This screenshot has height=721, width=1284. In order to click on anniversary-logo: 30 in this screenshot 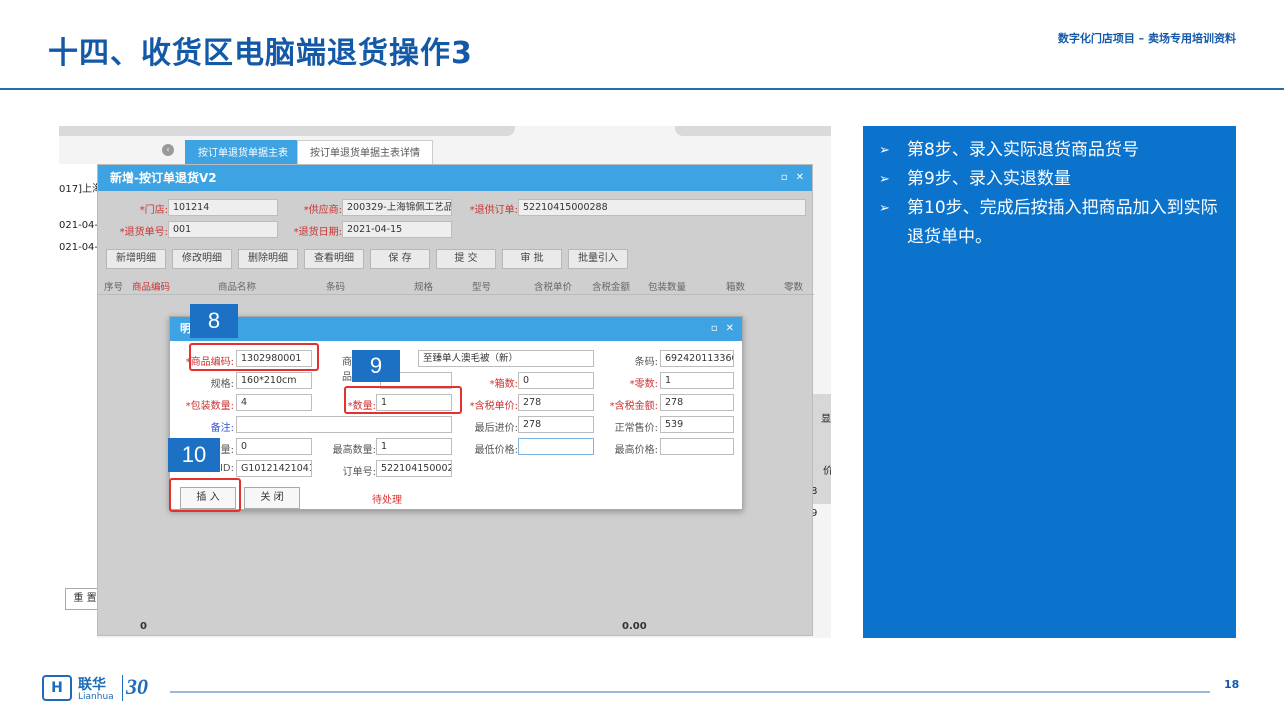, I will do `click(137, 686)`.